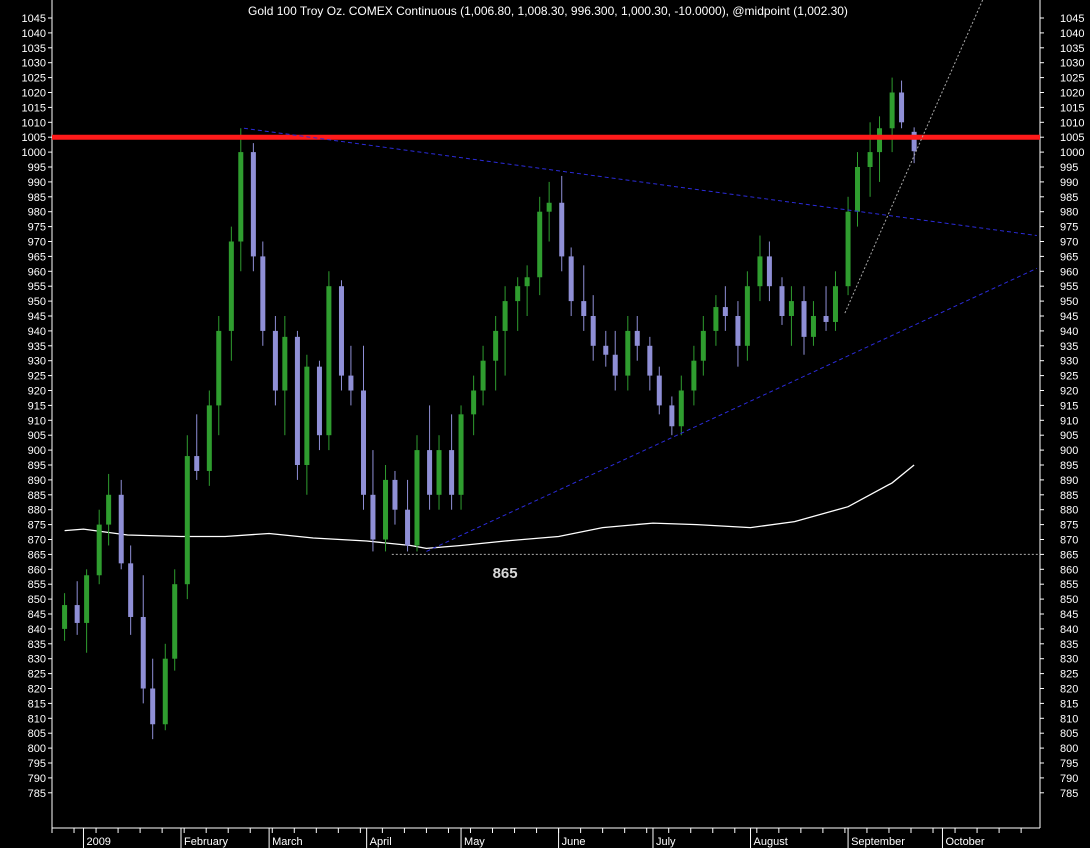 This screenshot has width=1090, height=848. What do you see at coordinates (34, 19) in the screenshot?
I see `y-tick-label-left: 1045` at bounding box center [34, 19].